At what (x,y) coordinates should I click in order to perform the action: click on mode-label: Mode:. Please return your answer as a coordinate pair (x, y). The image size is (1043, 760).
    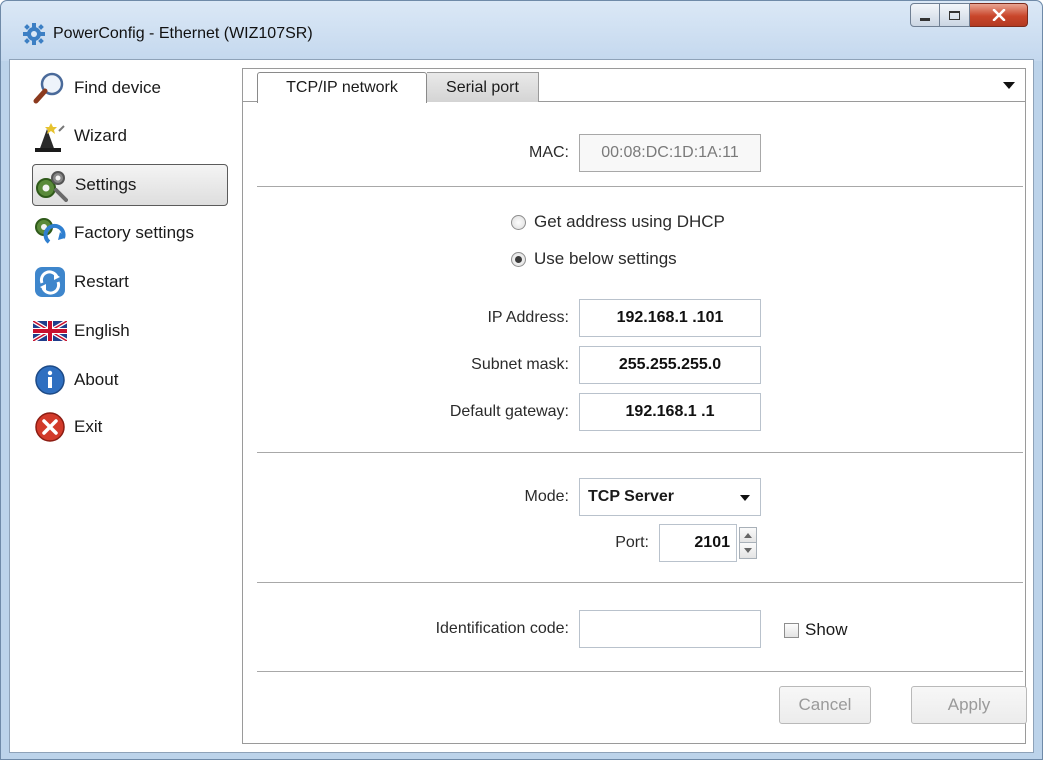
    Looking at the image, I should click on (546, 496).